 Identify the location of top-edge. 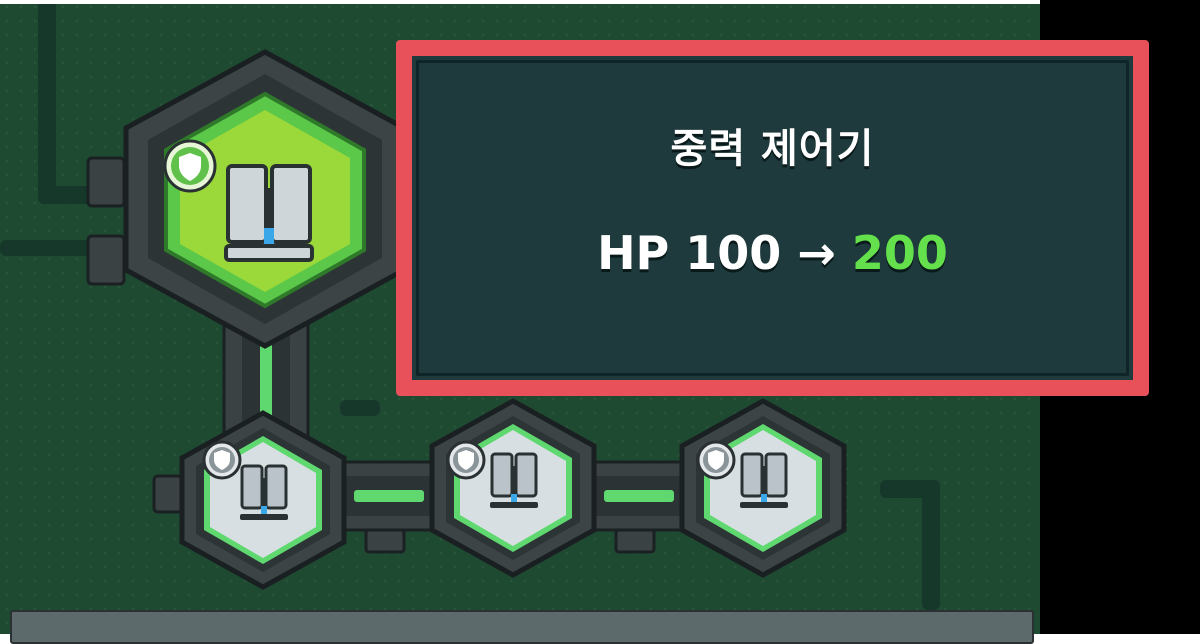
(520, 2).